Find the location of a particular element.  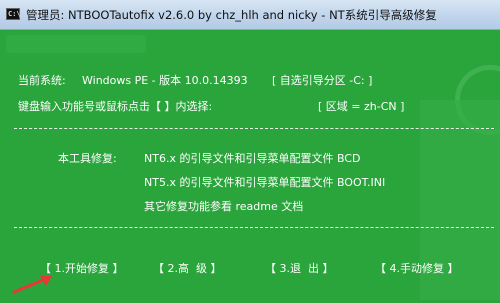

current-system-value: Windows PE - 版本 10.0.14393 is located at coordinates (165, 80).